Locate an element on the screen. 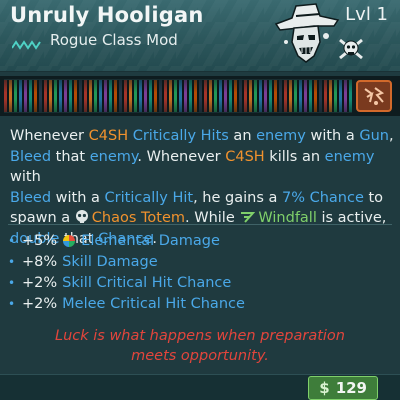  description-text: to is located at coordinates (373, 197).